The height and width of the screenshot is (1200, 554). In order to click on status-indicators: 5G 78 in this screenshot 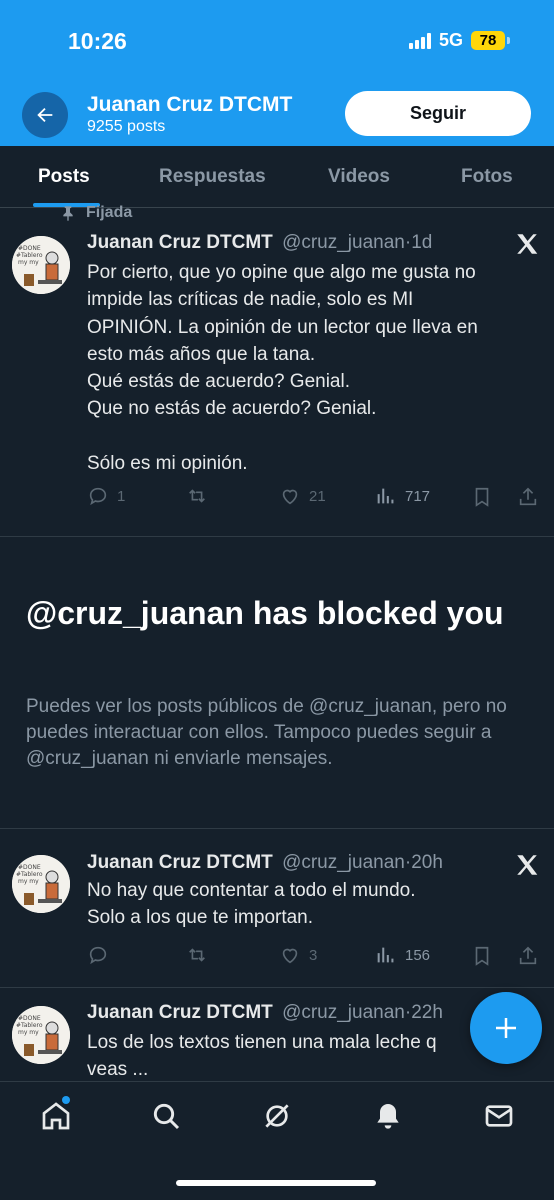, I will do `click(459, 40)`.